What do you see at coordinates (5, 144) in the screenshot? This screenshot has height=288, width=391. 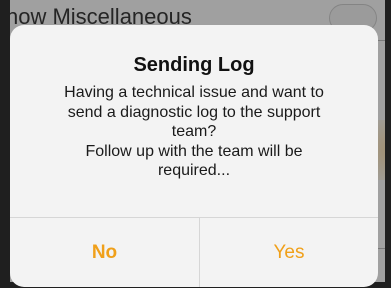 I see `window-frame-left` at bounding box center [5, 144].